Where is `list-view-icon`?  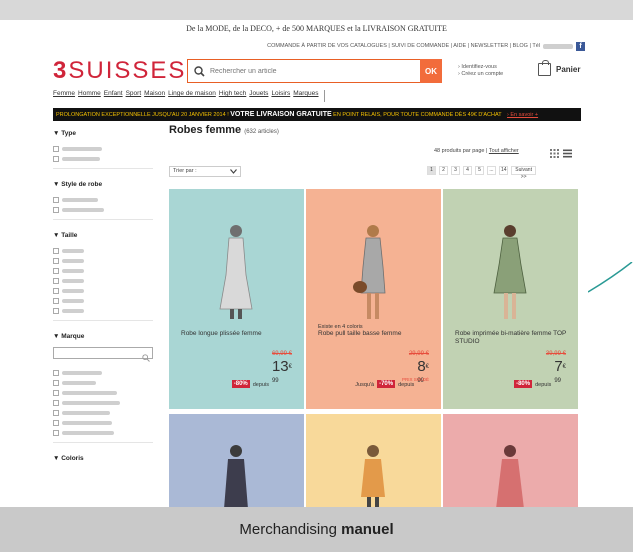
list-view-icon is located at coordinates (567, 154).